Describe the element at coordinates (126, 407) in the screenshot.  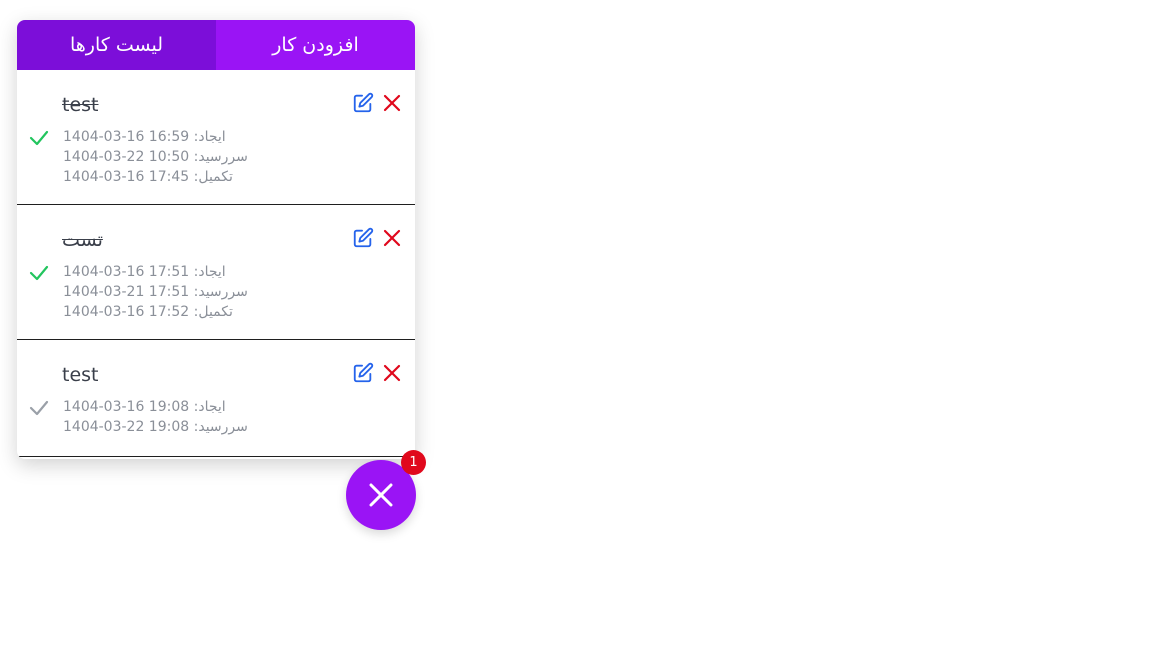
I see `created-value: 1404-03-16 19:08` at that location.